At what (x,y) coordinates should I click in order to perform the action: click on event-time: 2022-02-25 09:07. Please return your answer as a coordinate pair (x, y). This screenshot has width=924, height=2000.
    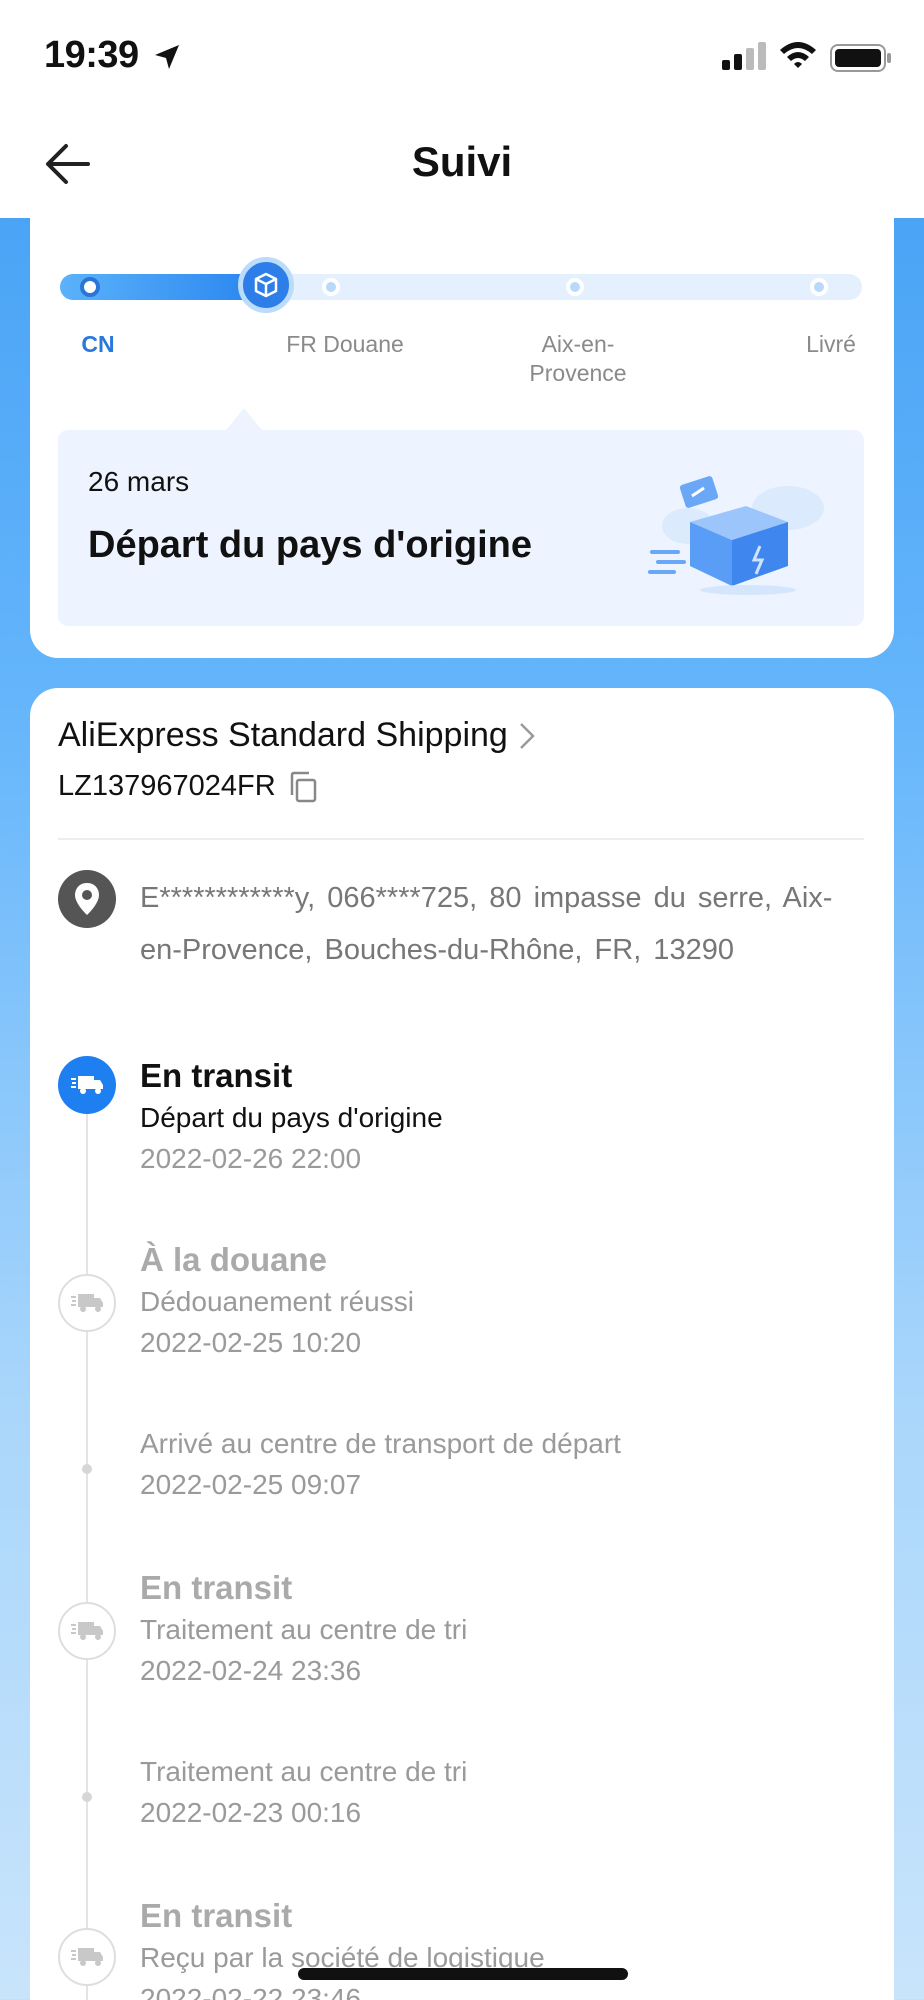
    Looking at the image, I should click on (251, 1484).